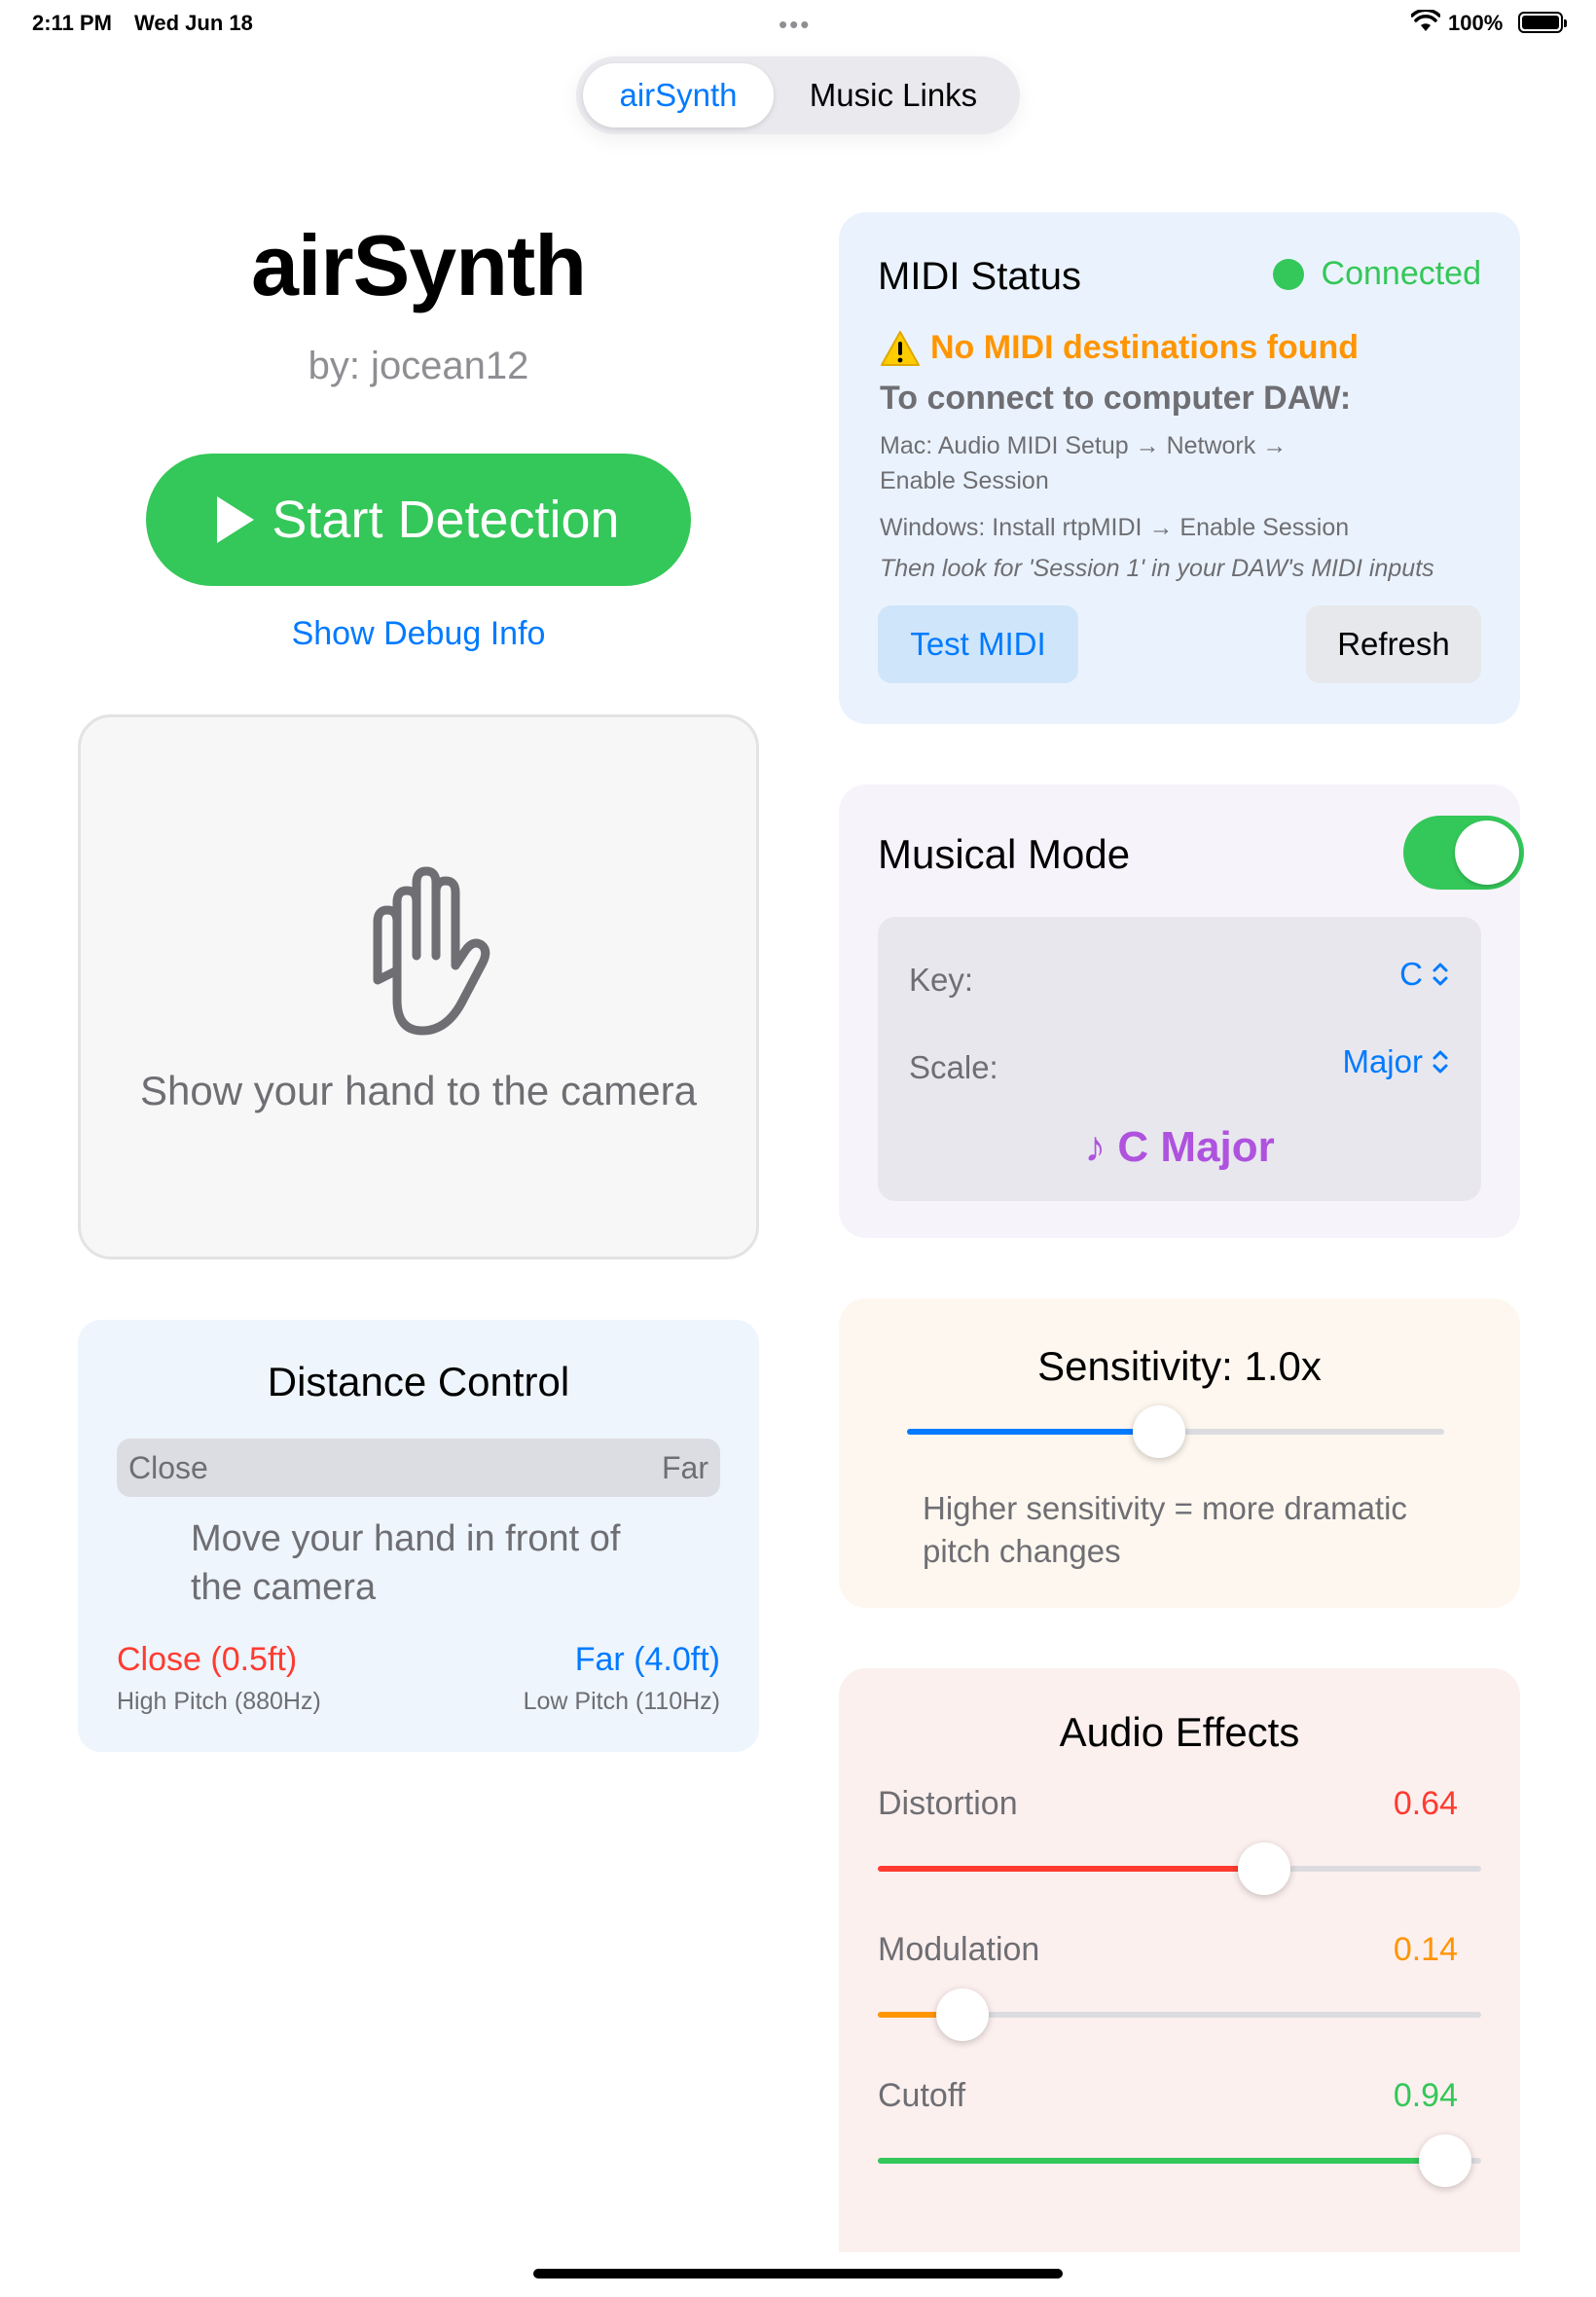 Image resolution: width=1596 pixels, height=2297 pixels. I want to click on camera-message: Show your hand to the camera, so click(418, 1090).